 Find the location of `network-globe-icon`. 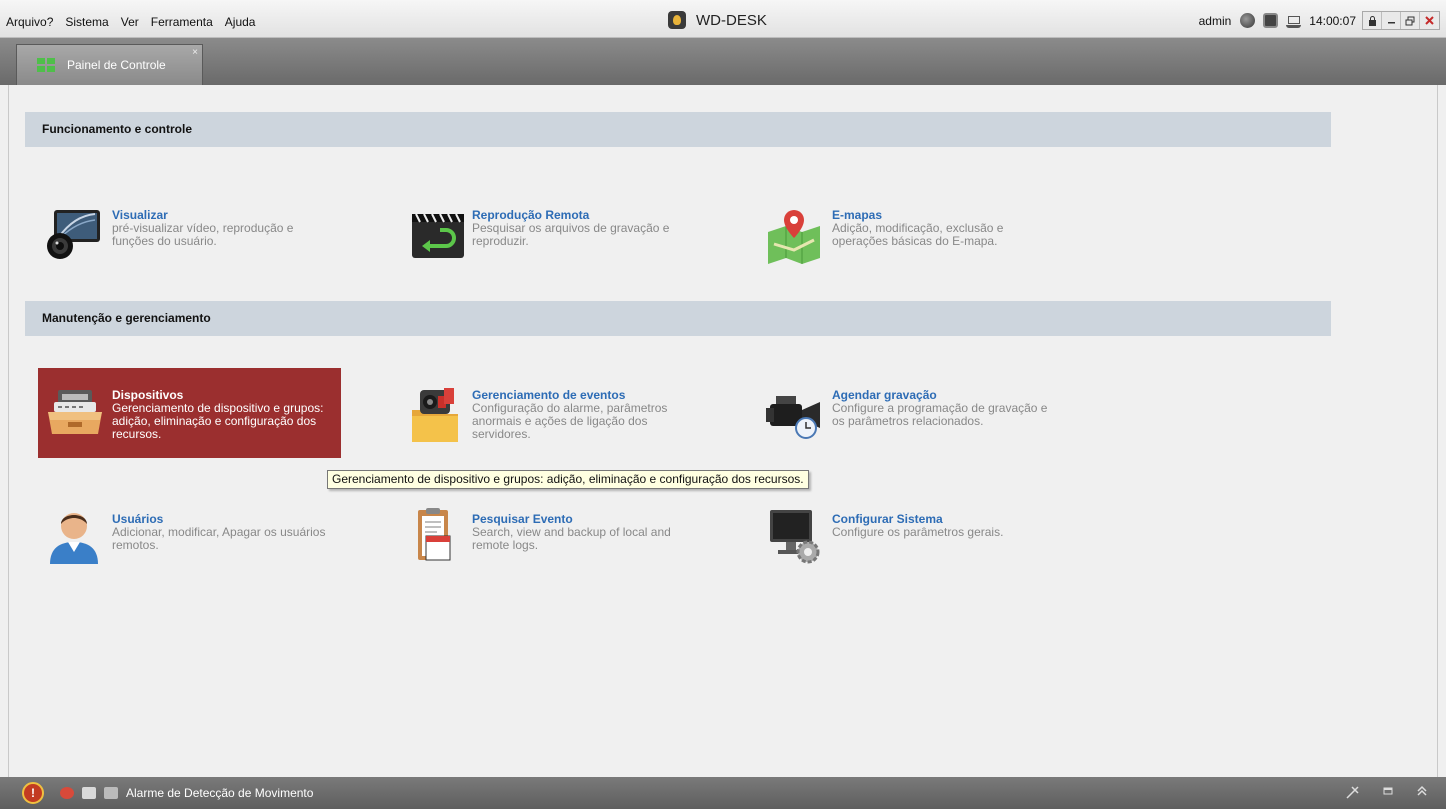

network-globe-icon is located at coordinates (1248, 20).